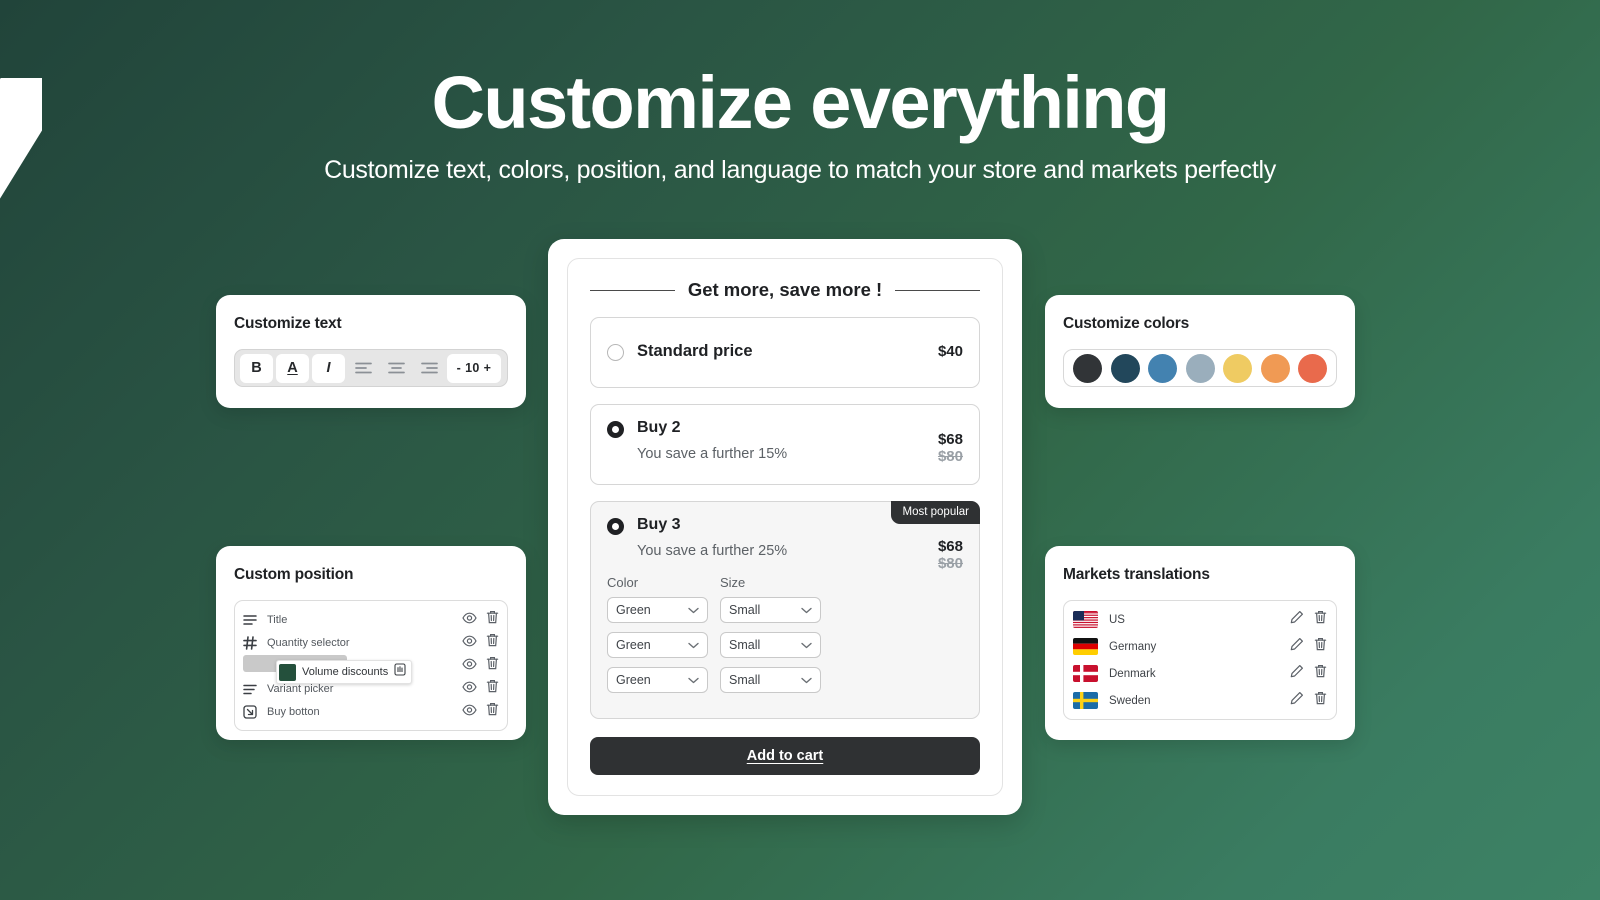 The image size is (1600, 900). I want to click on size-select-2: Small, so click(770, 645).